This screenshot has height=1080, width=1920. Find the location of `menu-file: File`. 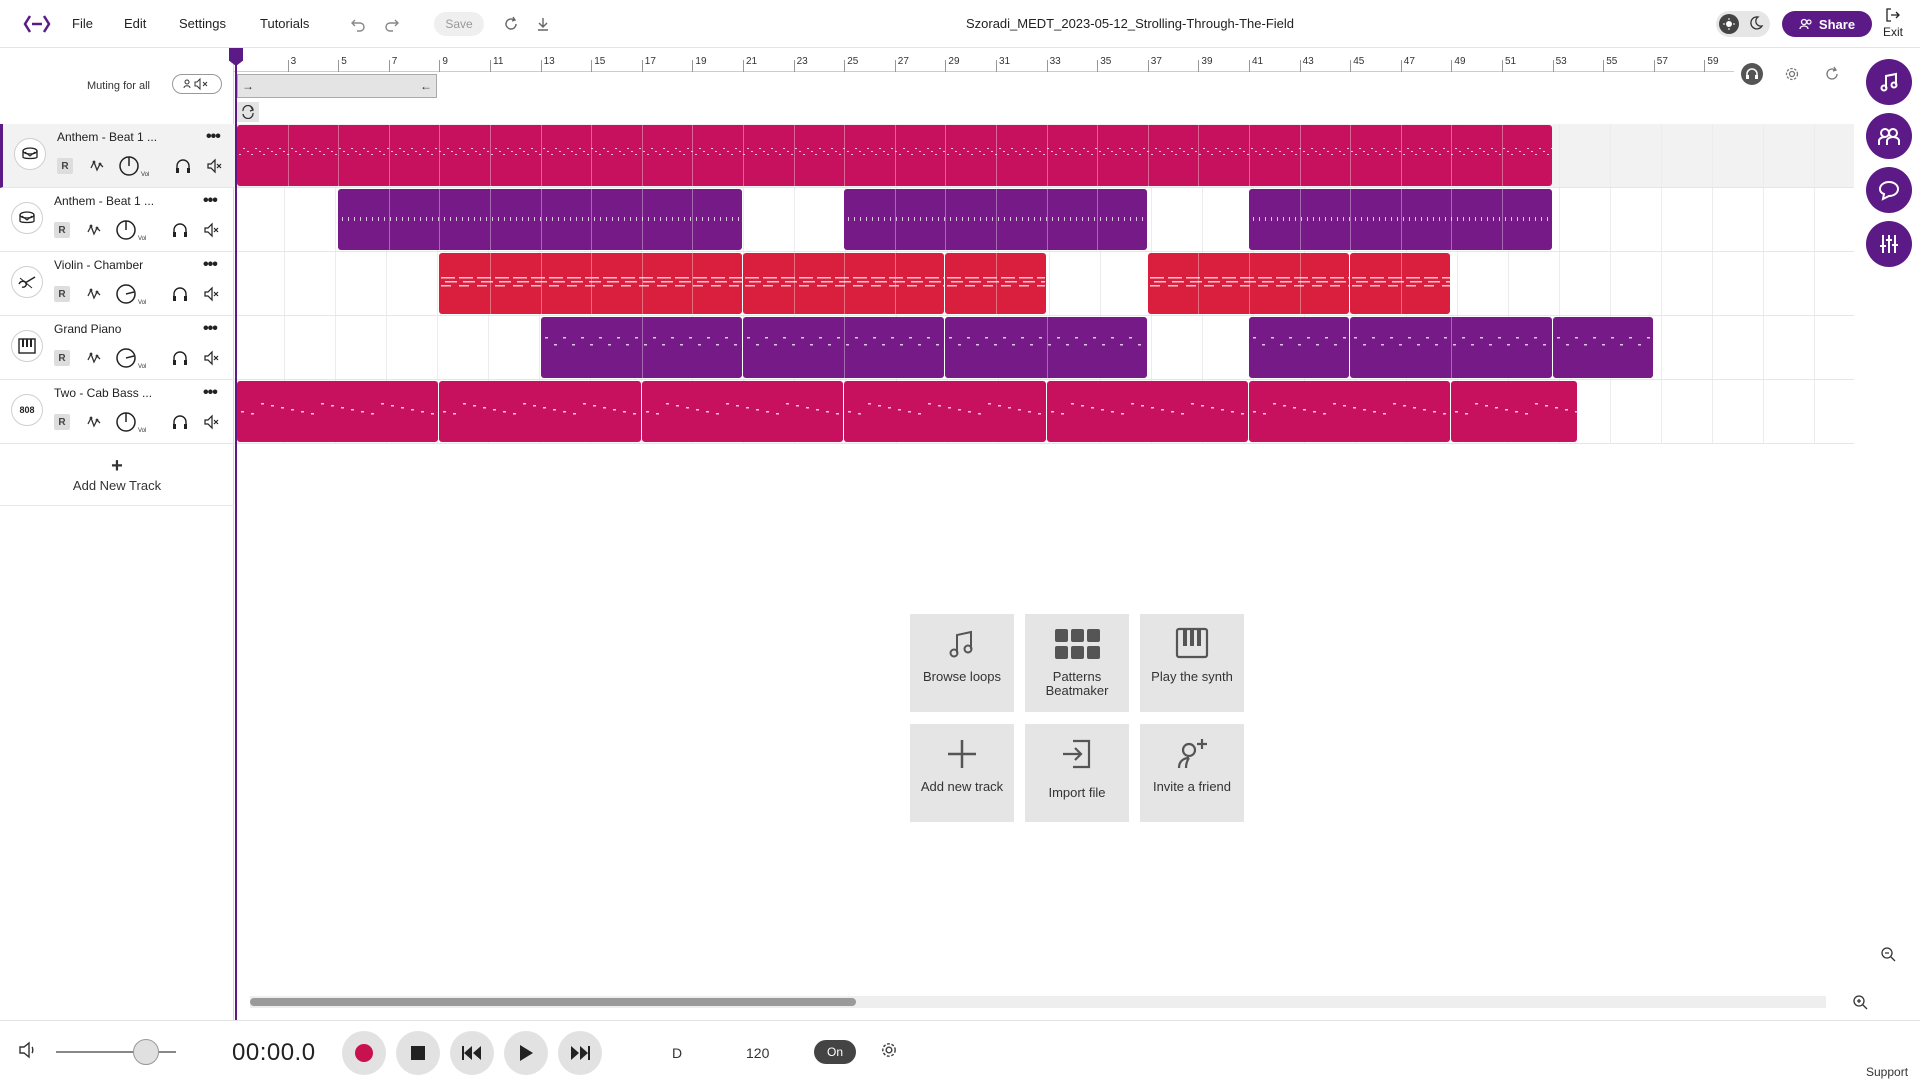

menu-file: File is located at coordinates (82, 23).